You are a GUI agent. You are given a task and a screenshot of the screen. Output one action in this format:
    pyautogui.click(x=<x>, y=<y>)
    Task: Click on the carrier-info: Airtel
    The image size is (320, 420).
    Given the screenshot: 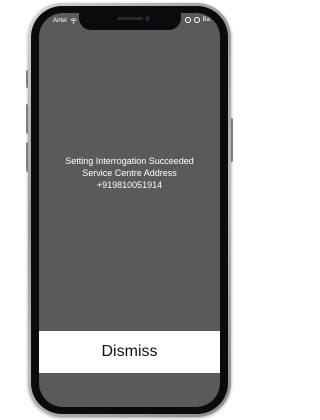 What is the action you would take?
    pyautogui.click(x=65, y=21)
    